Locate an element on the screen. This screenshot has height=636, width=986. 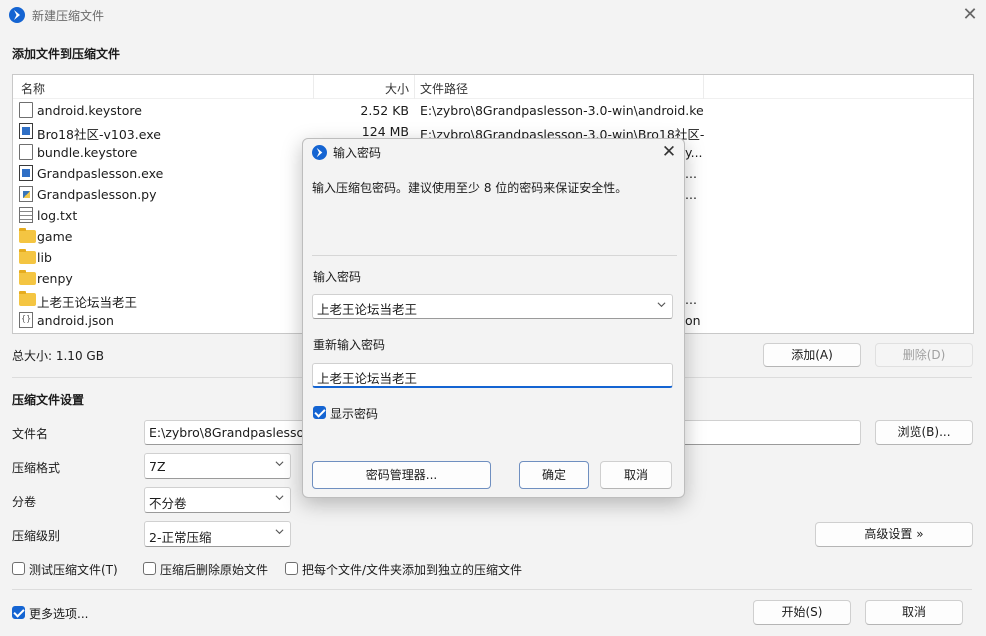
add-button: 添加(A) is located at coordinates (812, 355).